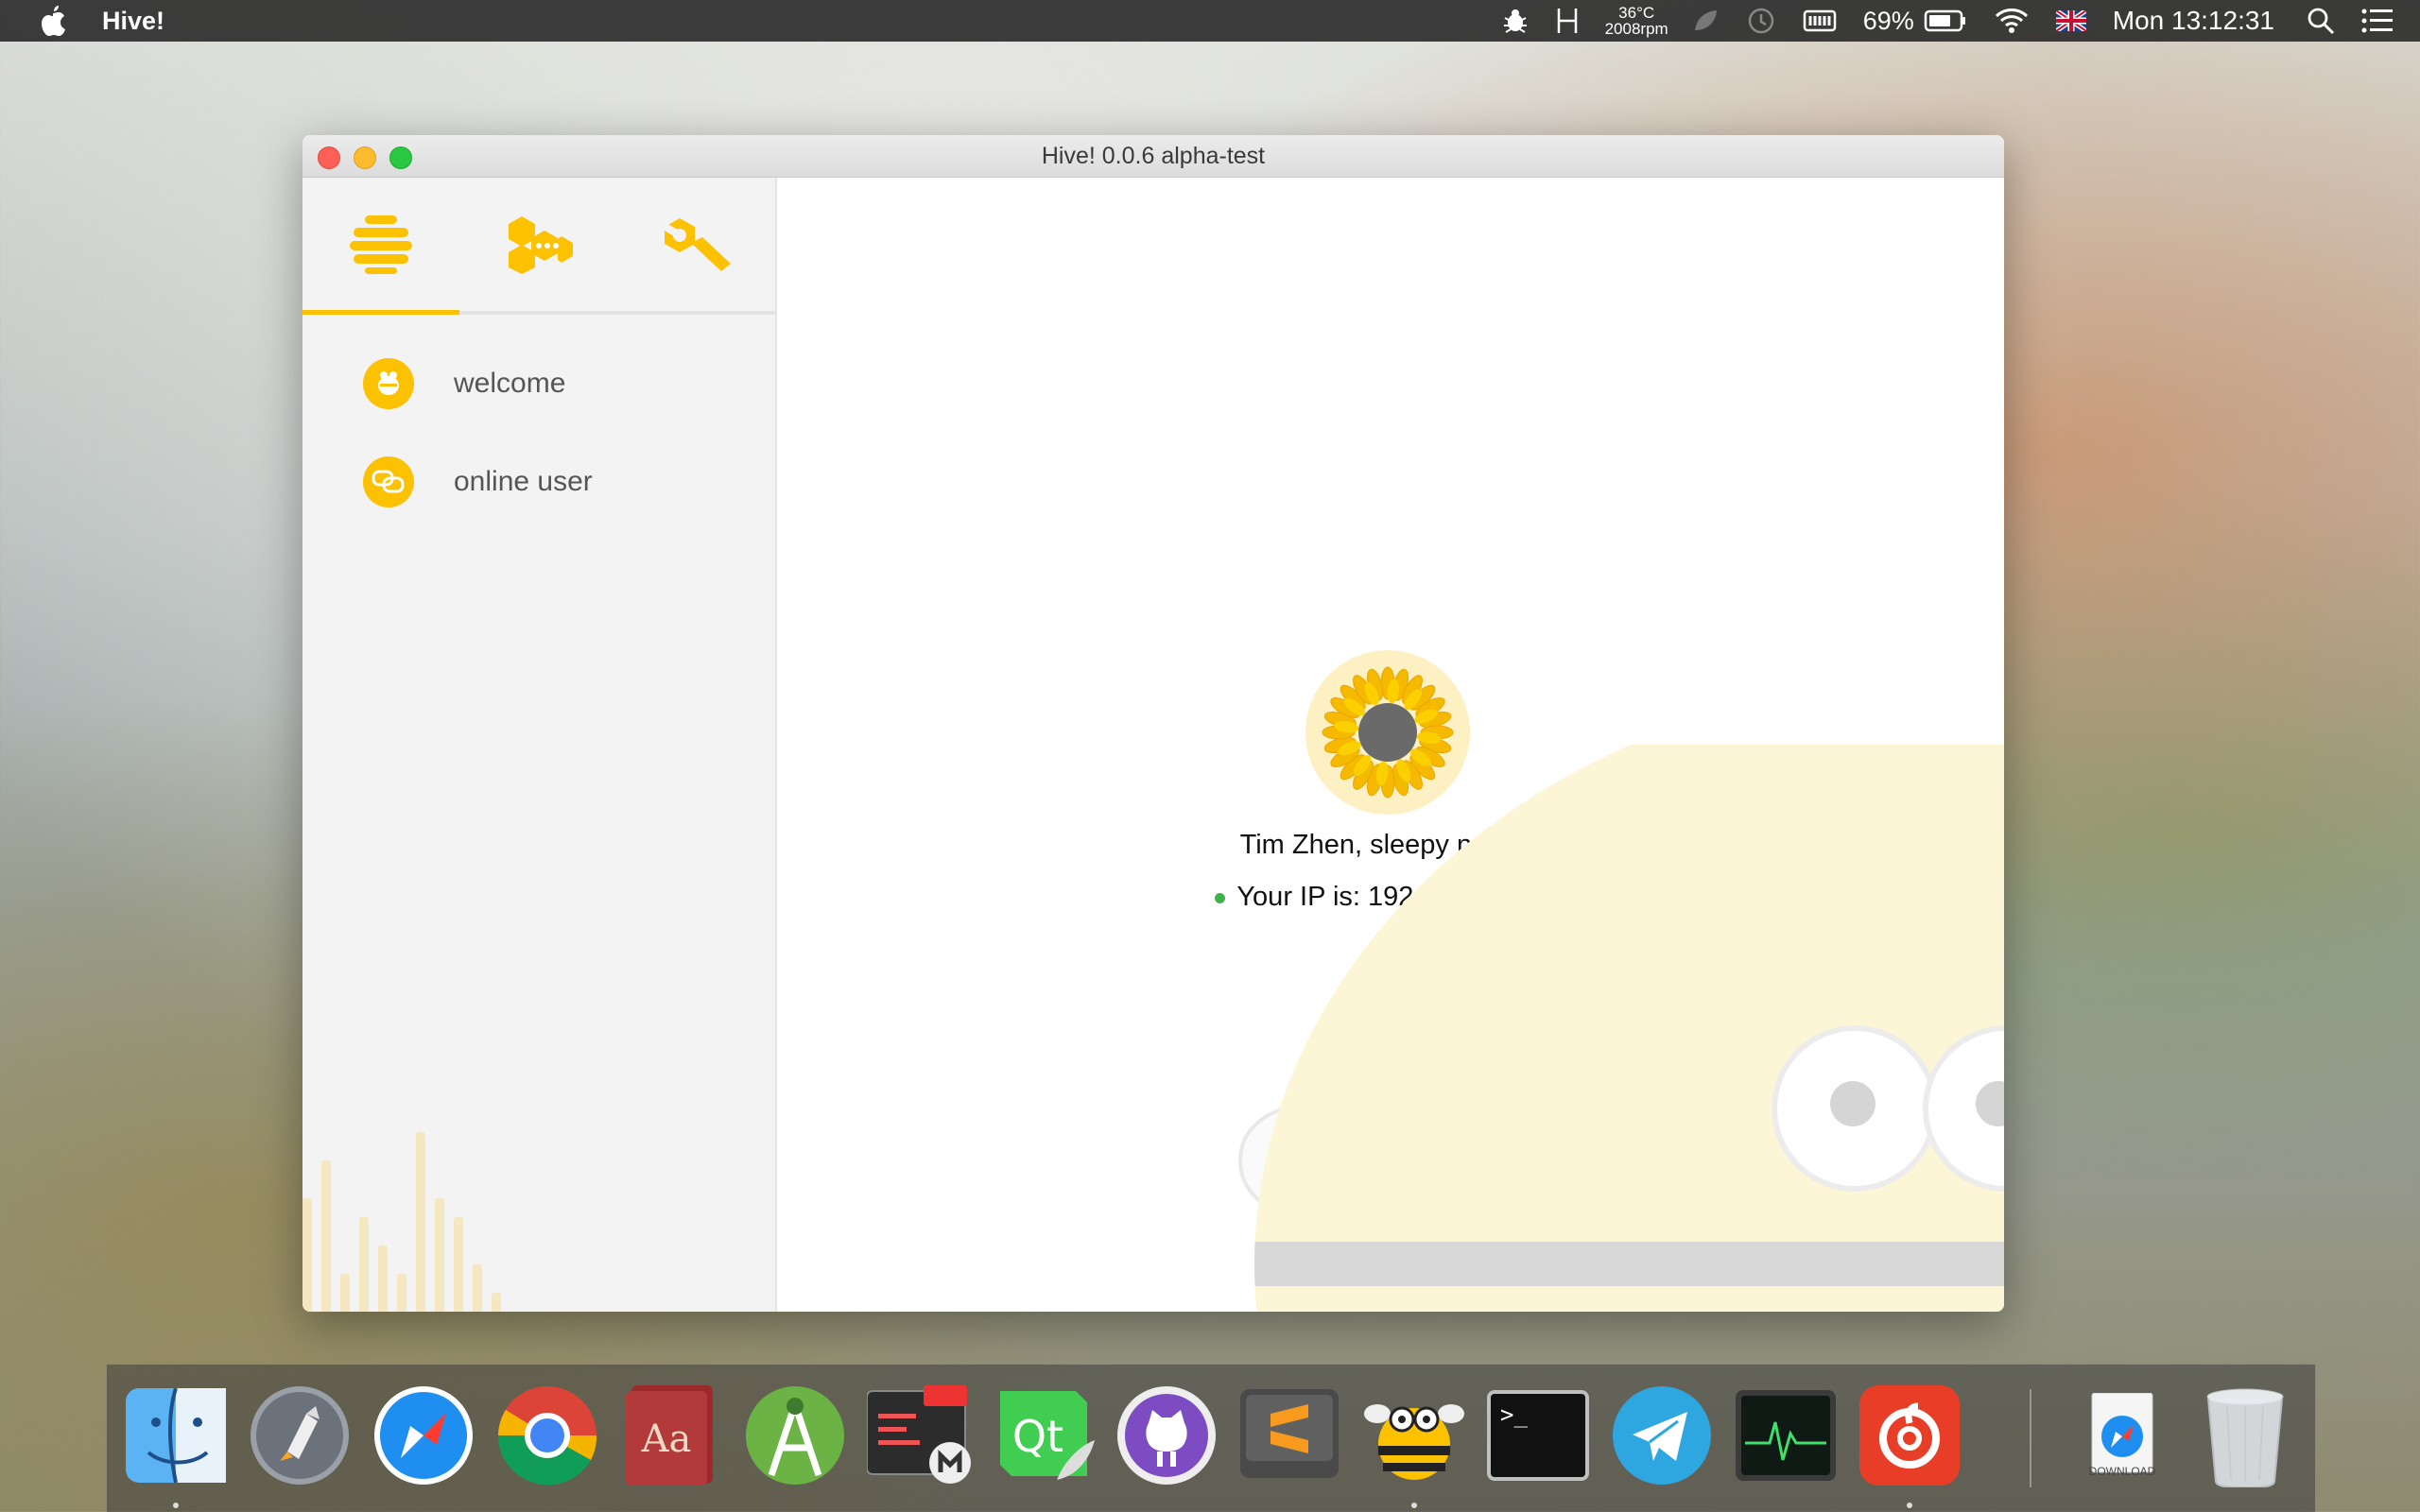 This screenshot has height=1512, width=2420. What do you see at coordinates (1820, 21) in the screenshot?
I see `memory-monitor-icon` at bounding box center [1820, 21].